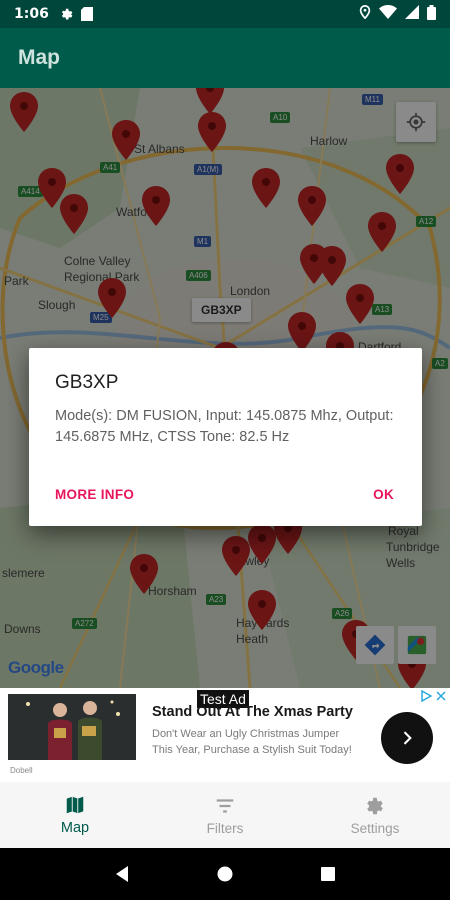  What do you see at coordinates (75, 805) in the screenshot?
I see `map-icon` at bounding box center [75, 805].